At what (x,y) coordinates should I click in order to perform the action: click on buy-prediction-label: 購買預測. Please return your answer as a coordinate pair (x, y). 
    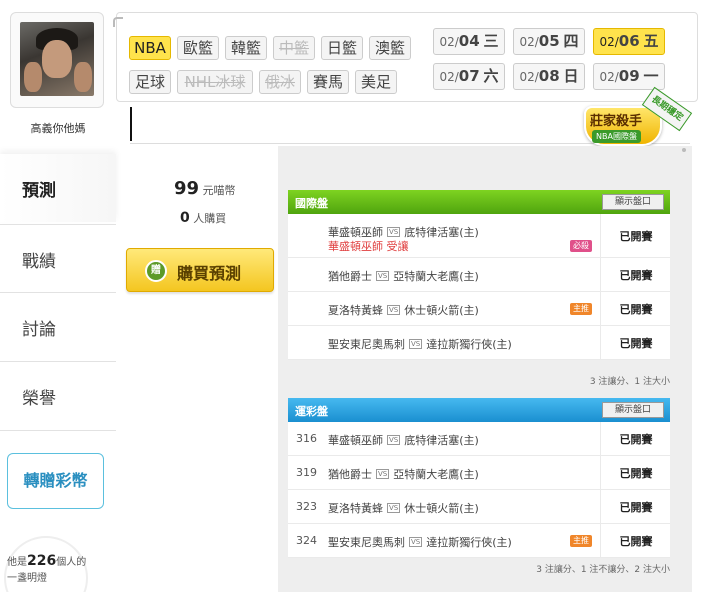
    Looking at the image, I should click on (209, 273).